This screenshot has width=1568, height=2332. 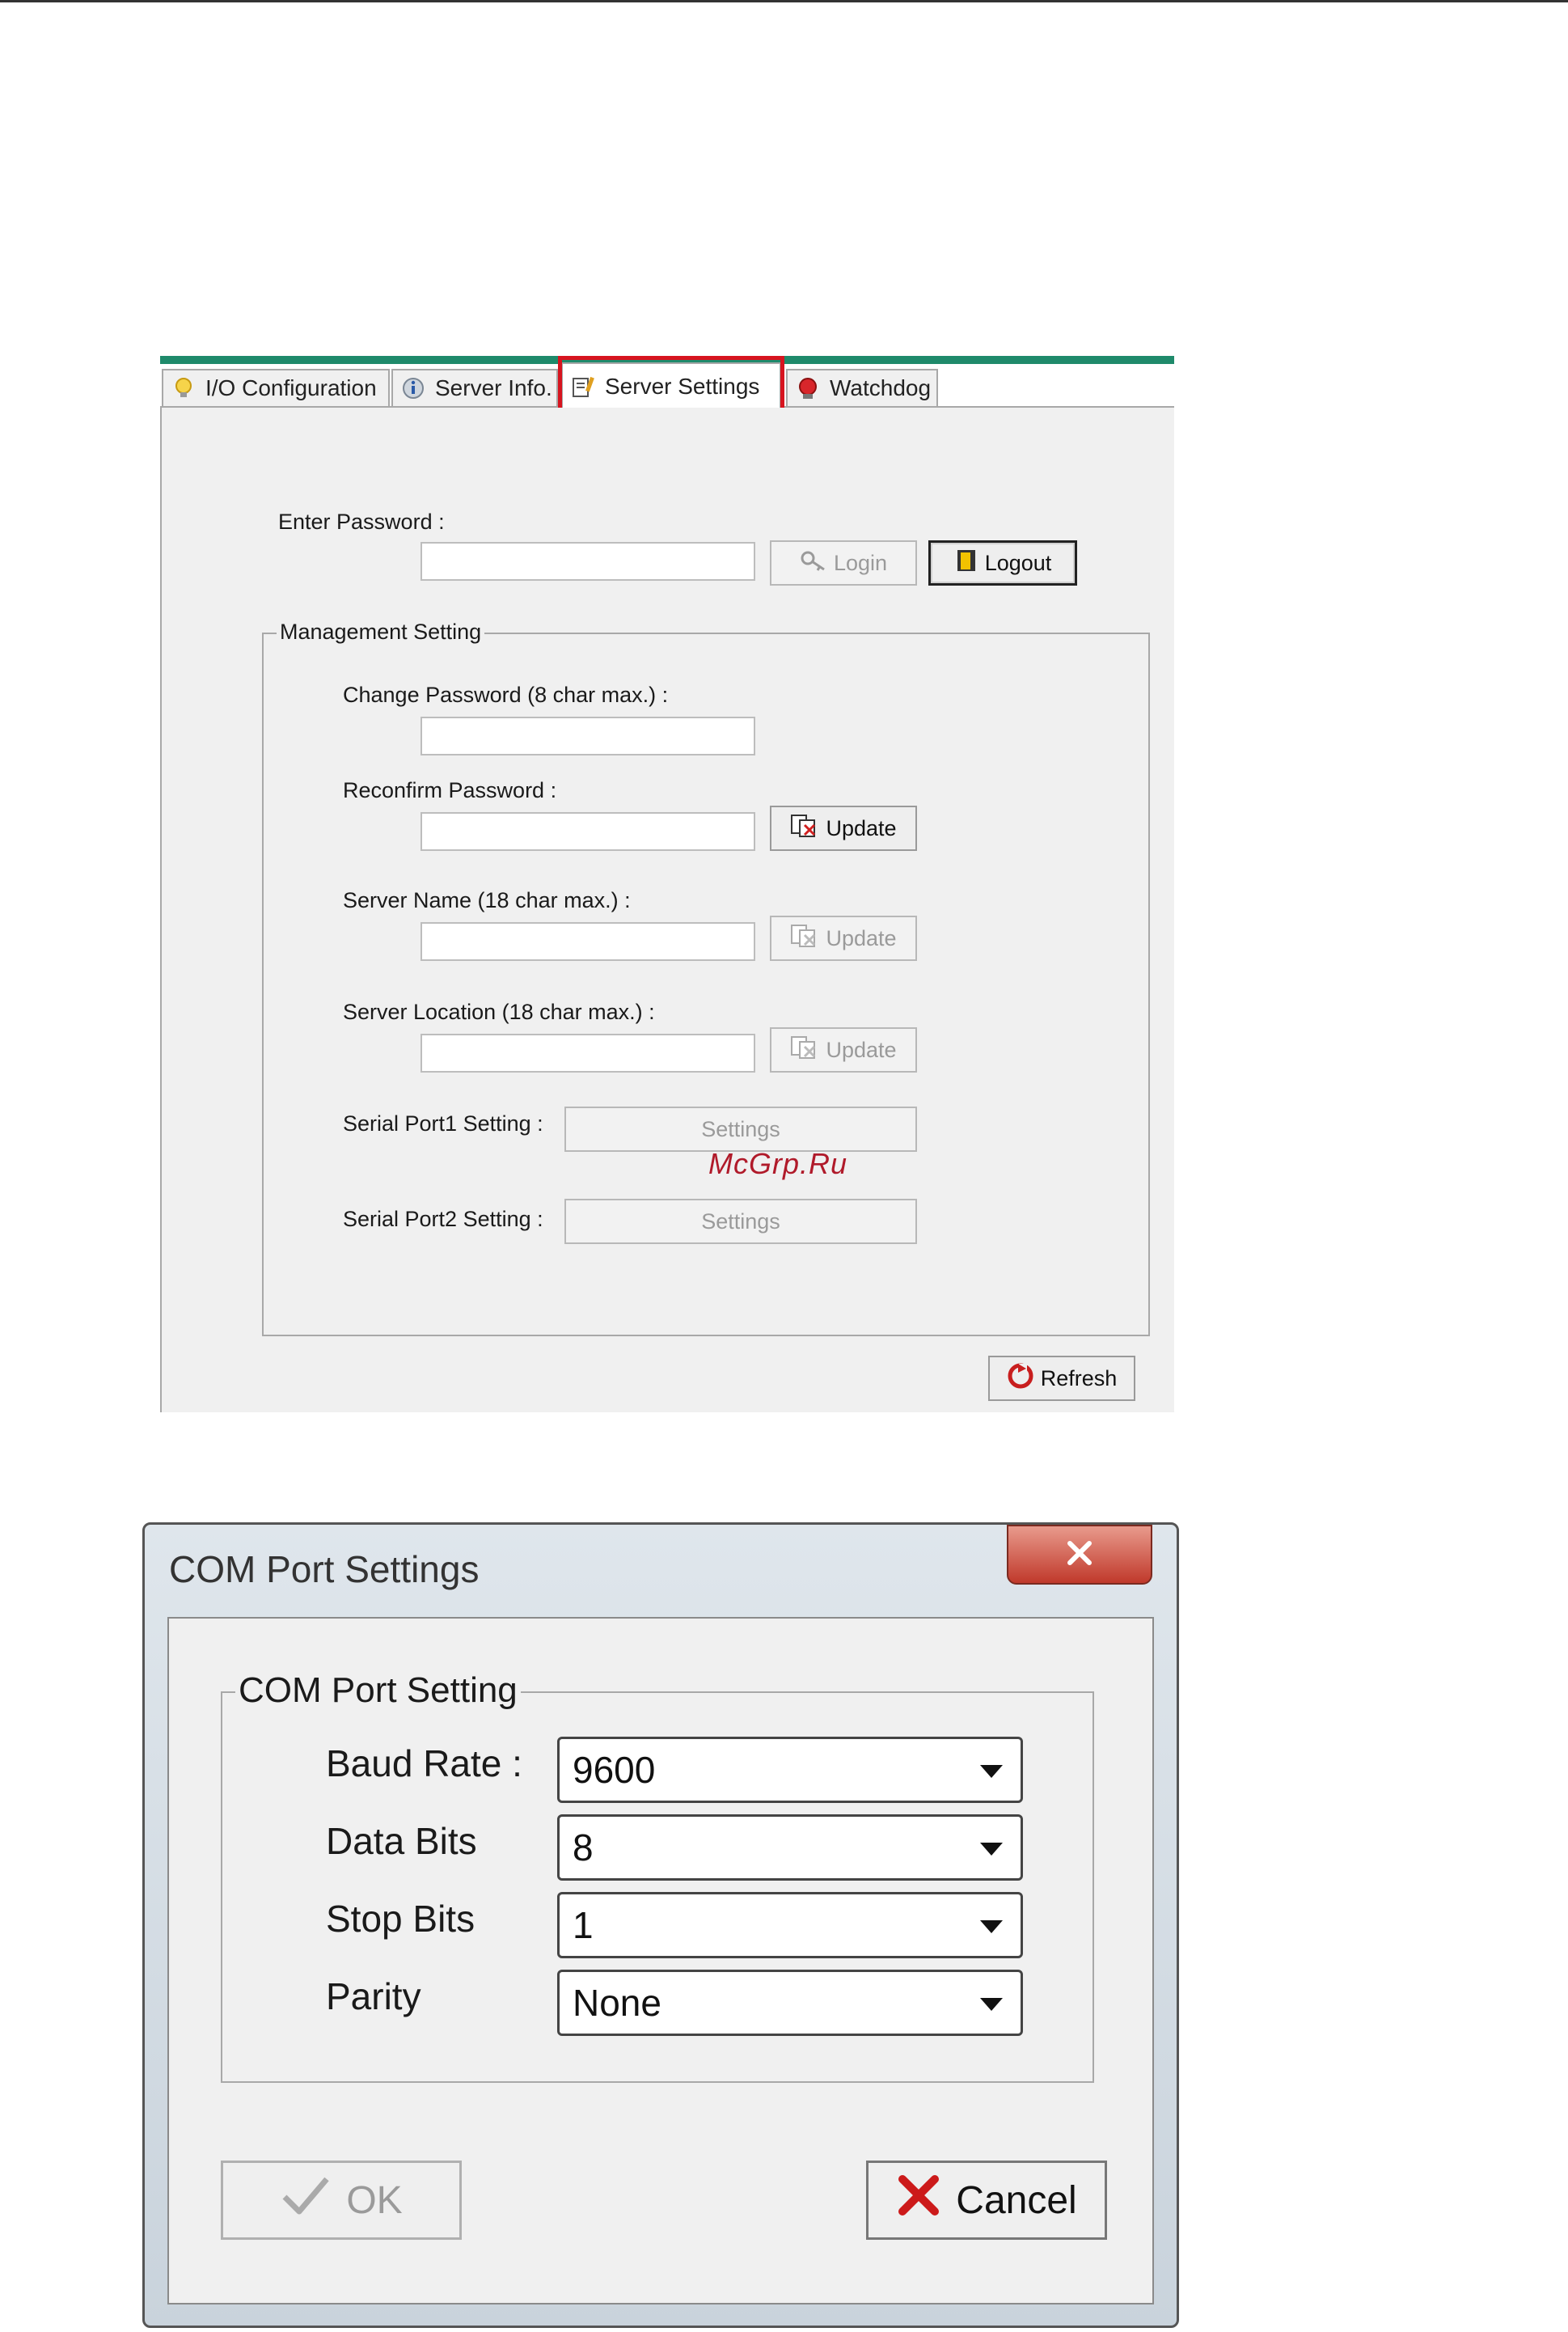 What do you see at coordinates (413, 388) in the screenshot?
I see `info-icon` at bounding box center [413, 388].